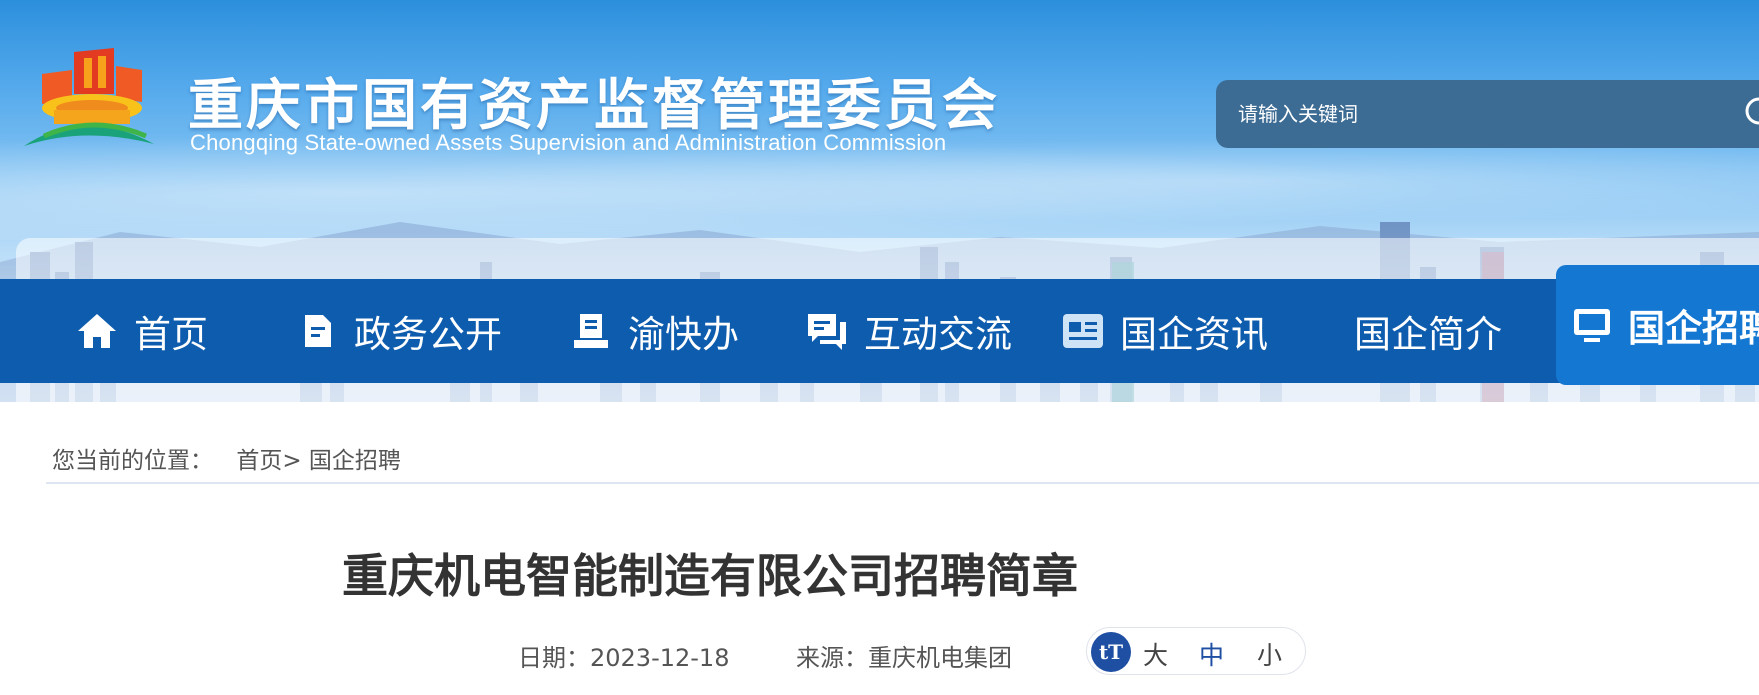 This screenshot has height=695, width=1759. I want to click on font-size-medium-button: 中, so click(1211, 654).